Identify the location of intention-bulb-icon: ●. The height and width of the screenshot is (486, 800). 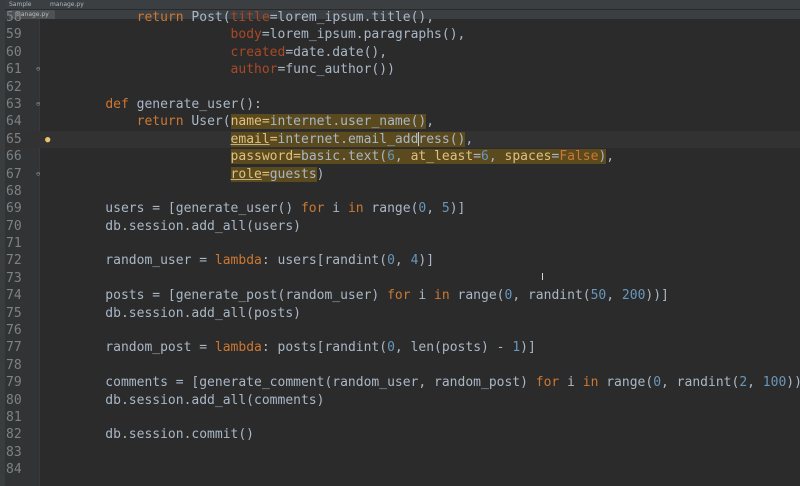
(47, 140).